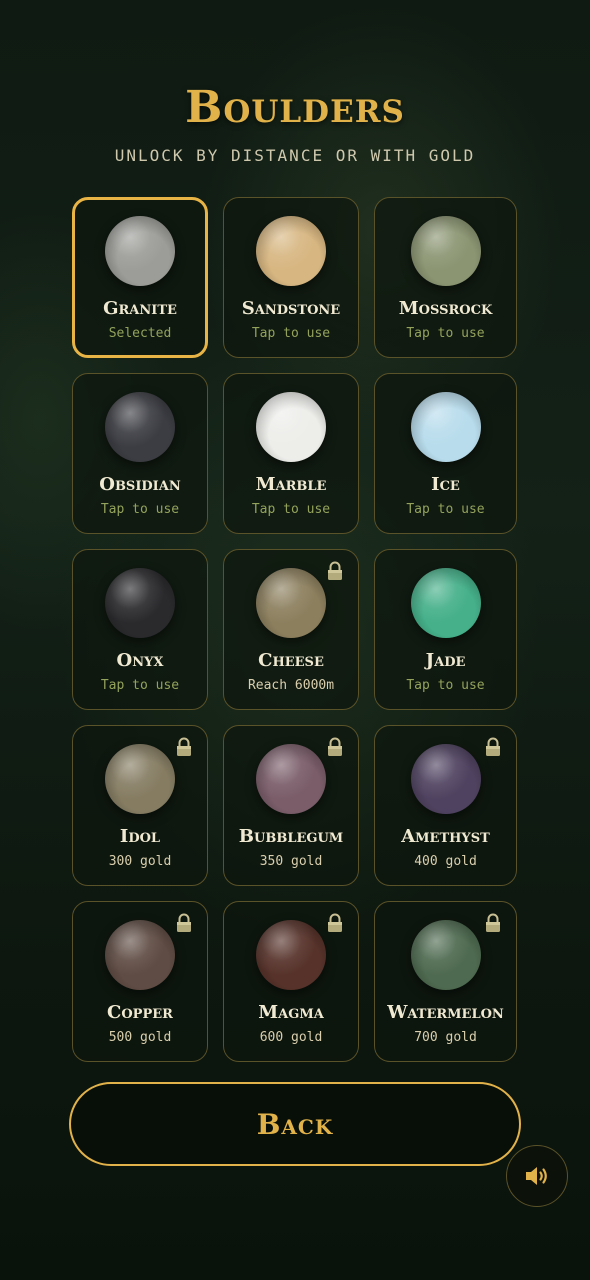 Image resolution: width=590 pixels, height=1280 pixels. What do you see at coordinates (295, 1124) in the screenshot?
I see `back-button: Back` at bounding box center [295, 1124].